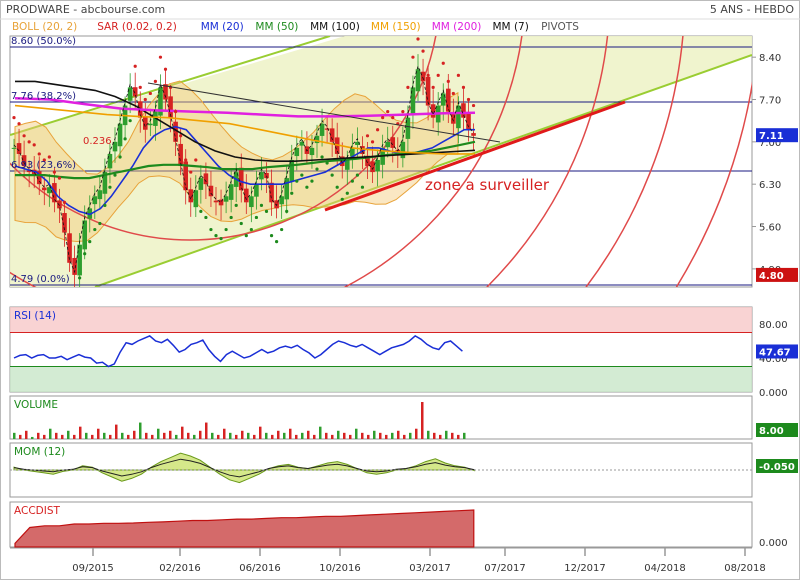  I want to click on volume-title: VOLUME, so click(36, 405).